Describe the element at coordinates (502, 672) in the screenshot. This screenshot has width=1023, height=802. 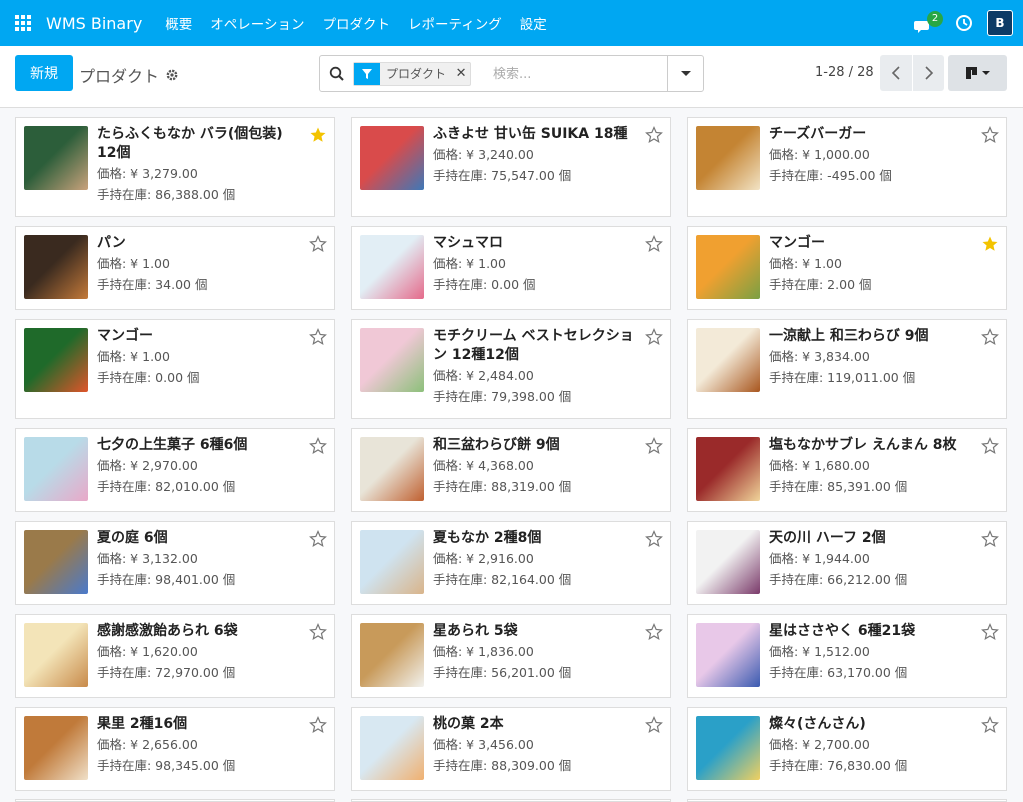
I see `product-stock: 手持在庫: 56,201.00 個` at that location.